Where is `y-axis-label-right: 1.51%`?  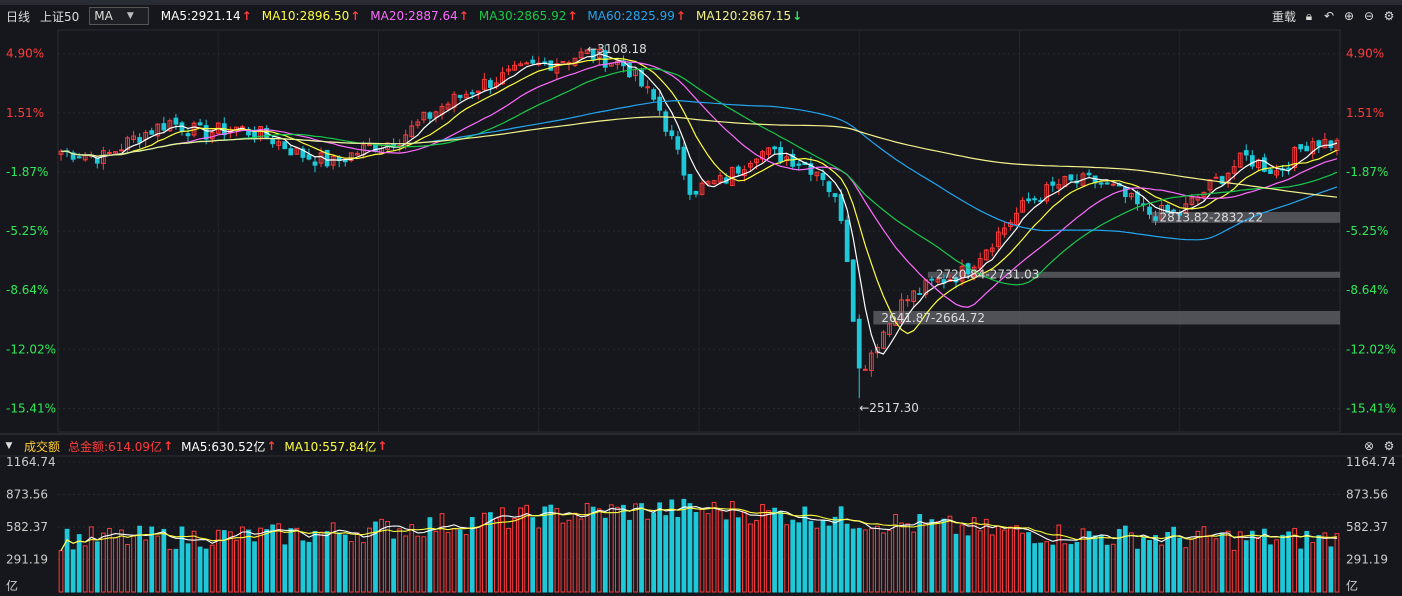
y-axis-label-right: 1.51% is located at coordinates (1365, 113).